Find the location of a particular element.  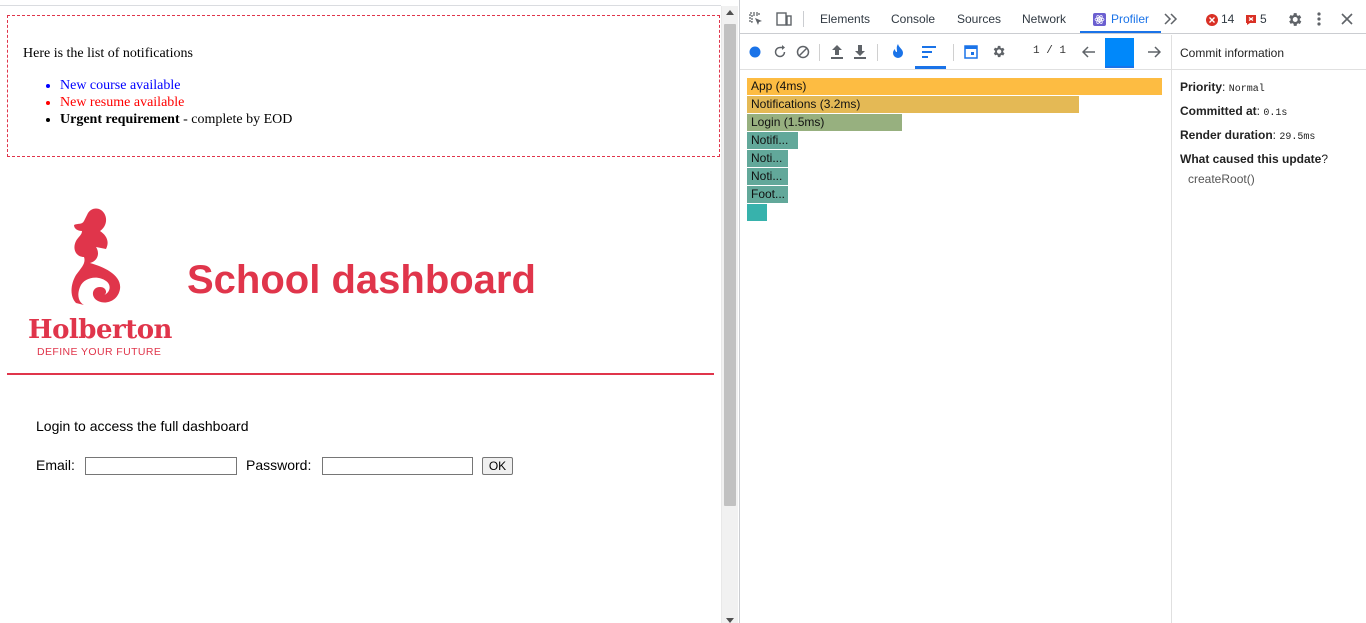

password-label: Password: is located at coordinates (279, 465).